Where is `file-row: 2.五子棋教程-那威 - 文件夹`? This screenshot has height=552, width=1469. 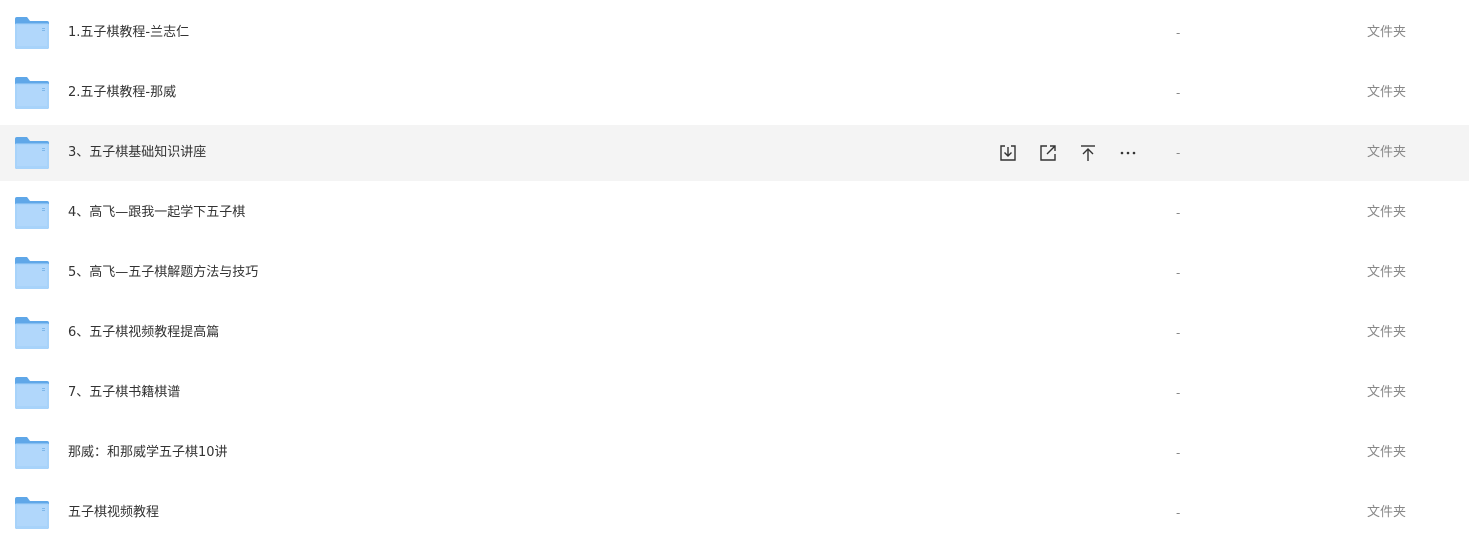 file-row: 2.五子棋教程-那威 - 文件夹 is located at coordinates (734, 93).